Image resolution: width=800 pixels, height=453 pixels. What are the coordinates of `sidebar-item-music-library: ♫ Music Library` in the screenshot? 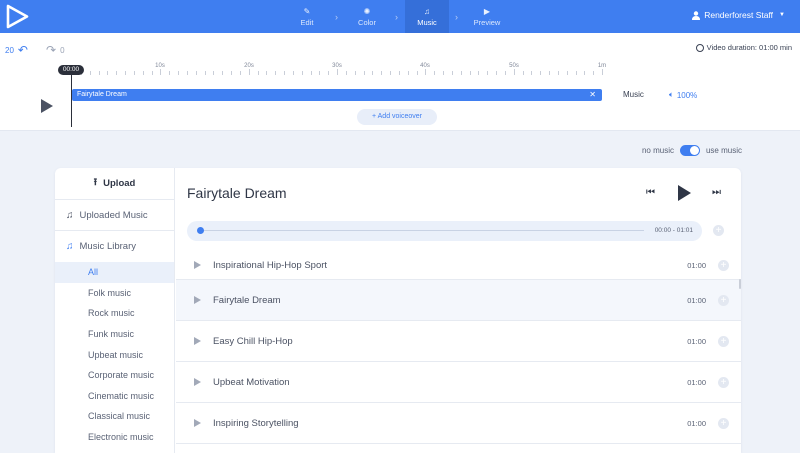 It's located at (114, 246).